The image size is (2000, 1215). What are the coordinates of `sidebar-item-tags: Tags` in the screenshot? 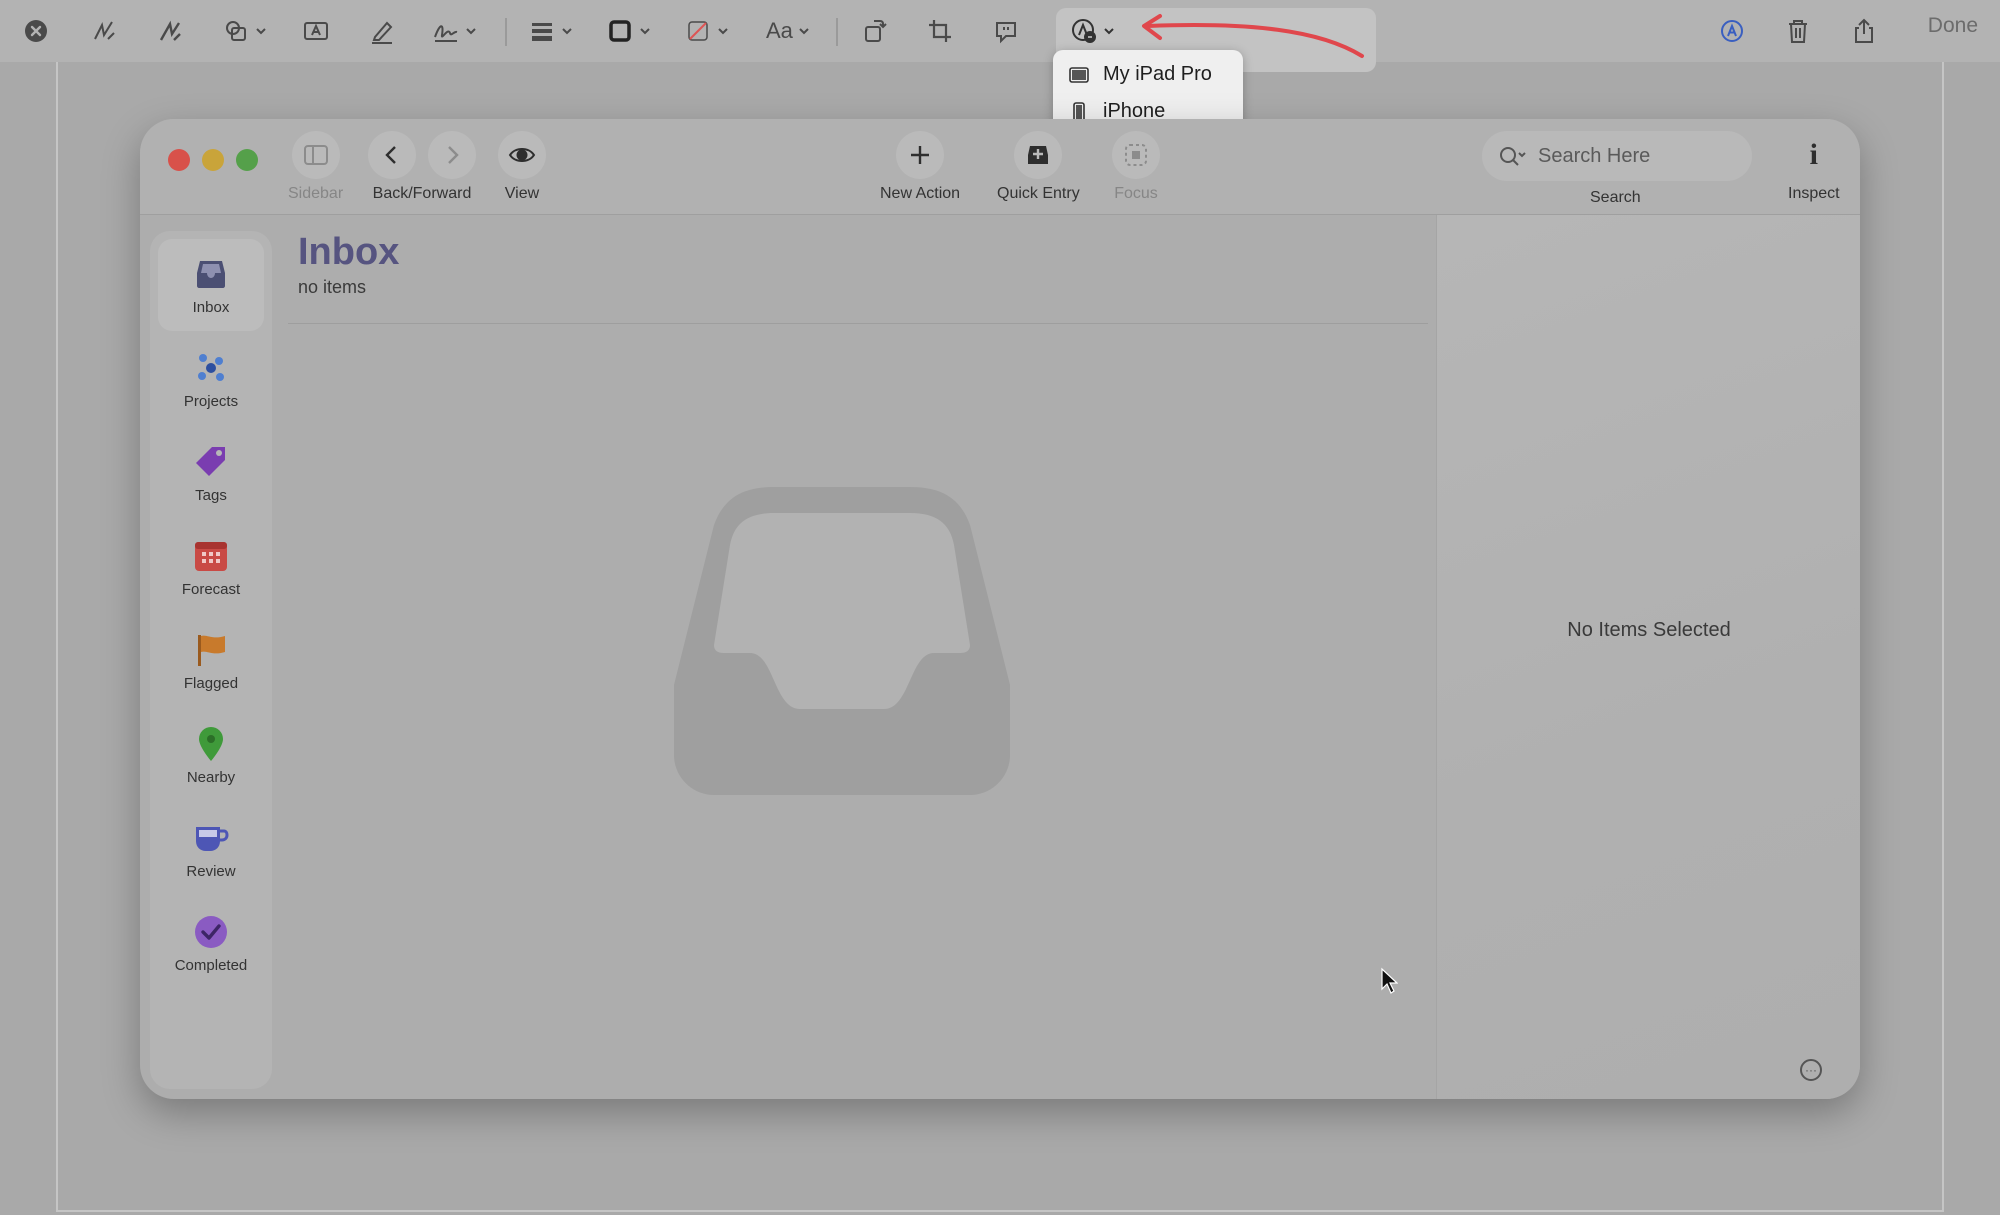 It's located at (211, 473).